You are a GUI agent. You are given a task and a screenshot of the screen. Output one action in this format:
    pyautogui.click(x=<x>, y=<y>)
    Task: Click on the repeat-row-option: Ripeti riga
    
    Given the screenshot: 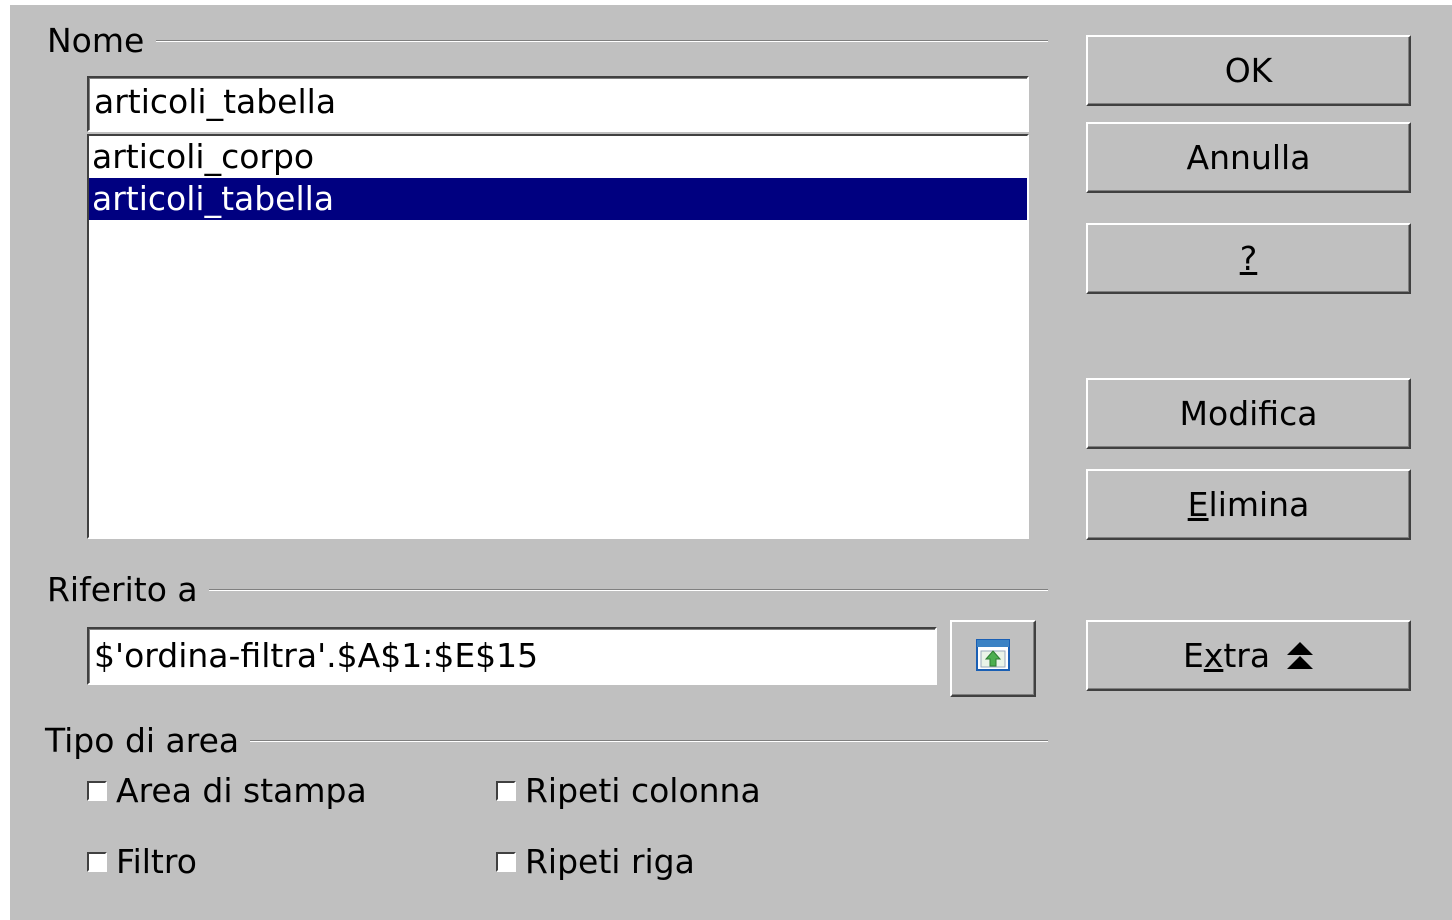 What is the action you would take?
    pyautogui.click(x=595, y=861)
    